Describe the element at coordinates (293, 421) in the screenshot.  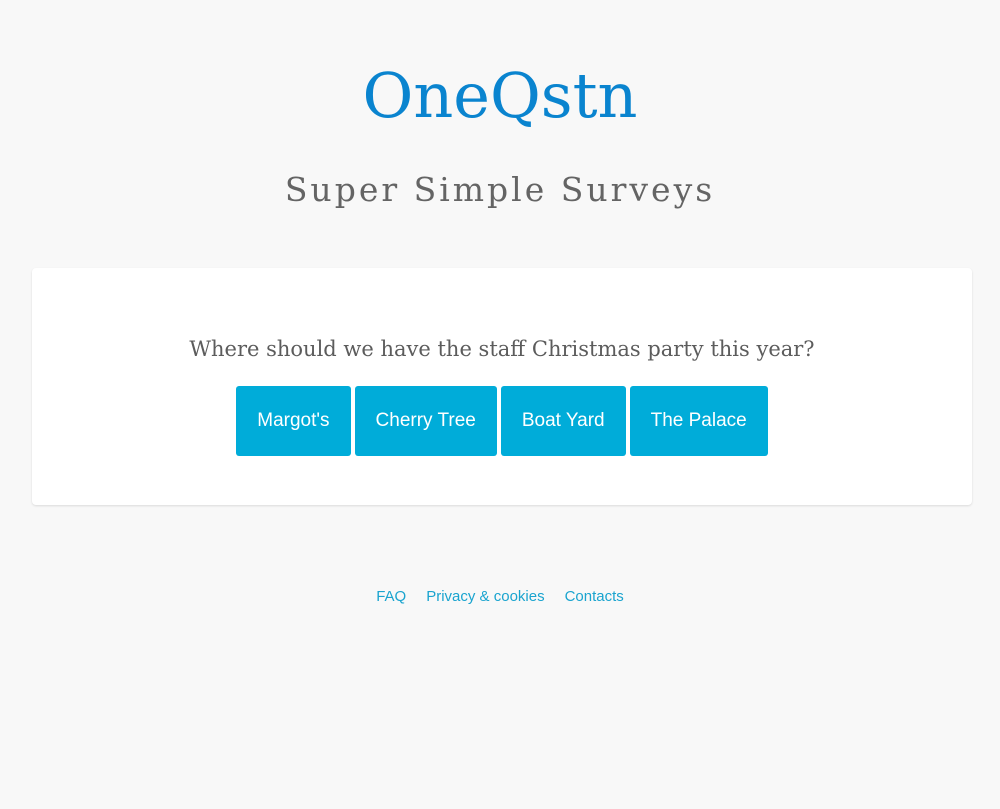
I see `answer-button-margots: Margot's` at that location.